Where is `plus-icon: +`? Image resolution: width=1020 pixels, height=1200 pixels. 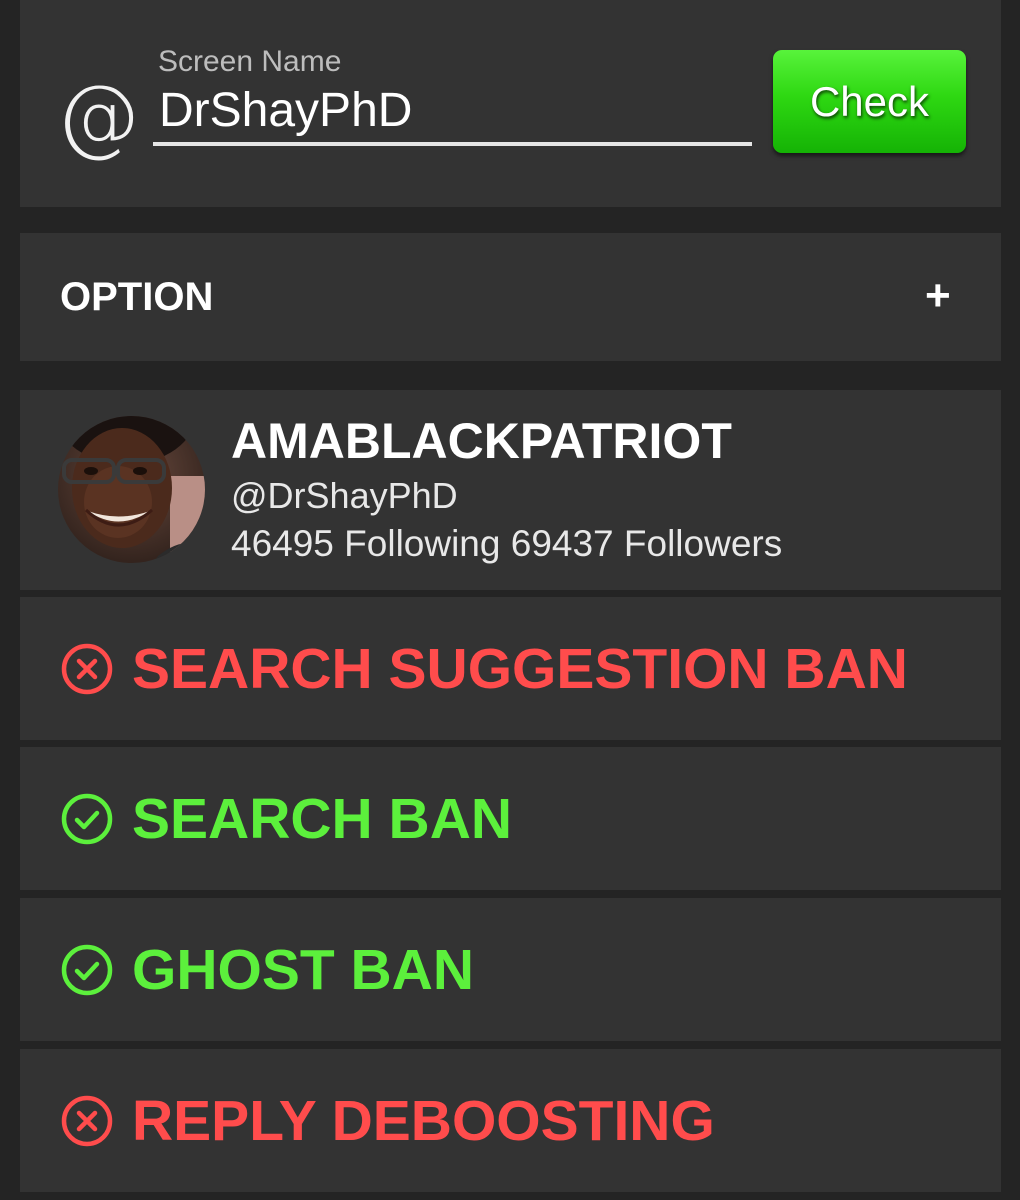
plus-icon: + is located at coordinates (938, 296).